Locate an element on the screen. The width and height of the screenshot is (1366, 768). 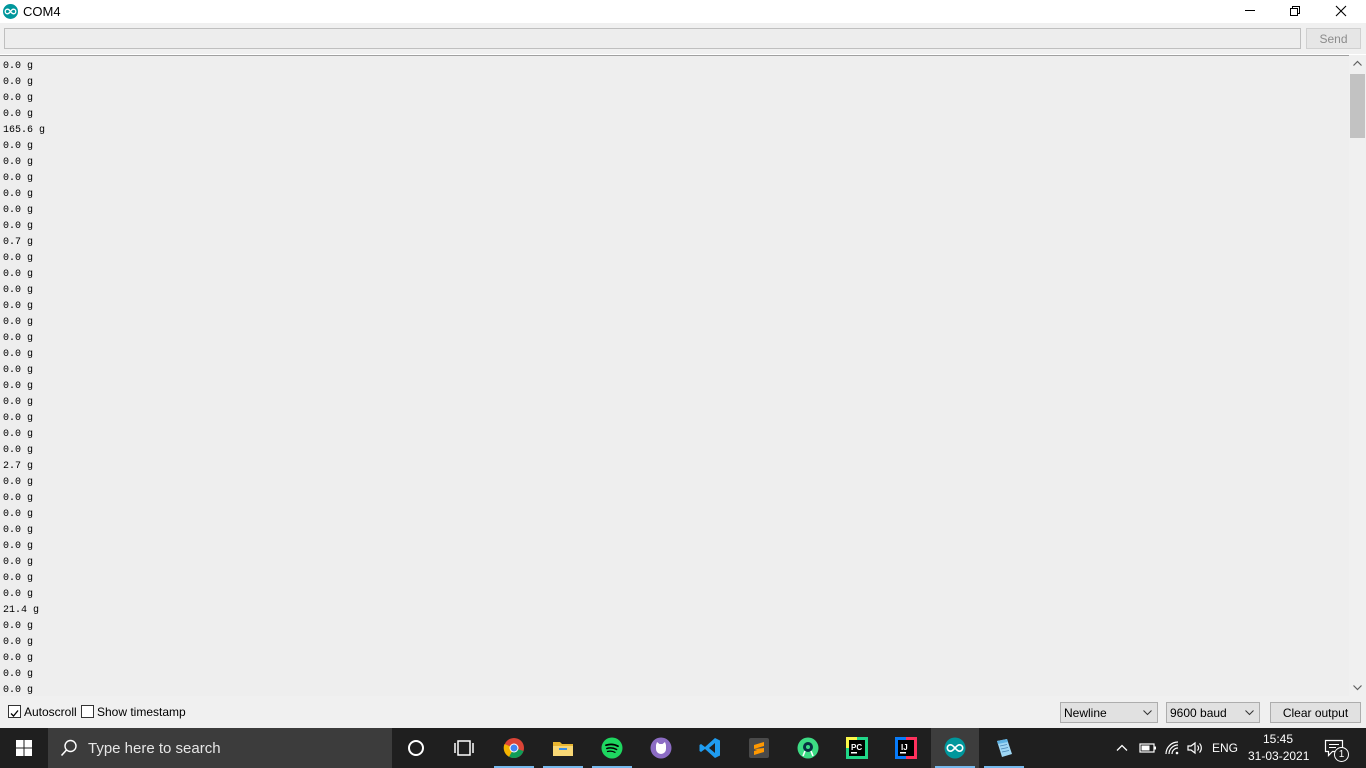
notification-count-badge: 1 is located at coordinates (1341, 754).